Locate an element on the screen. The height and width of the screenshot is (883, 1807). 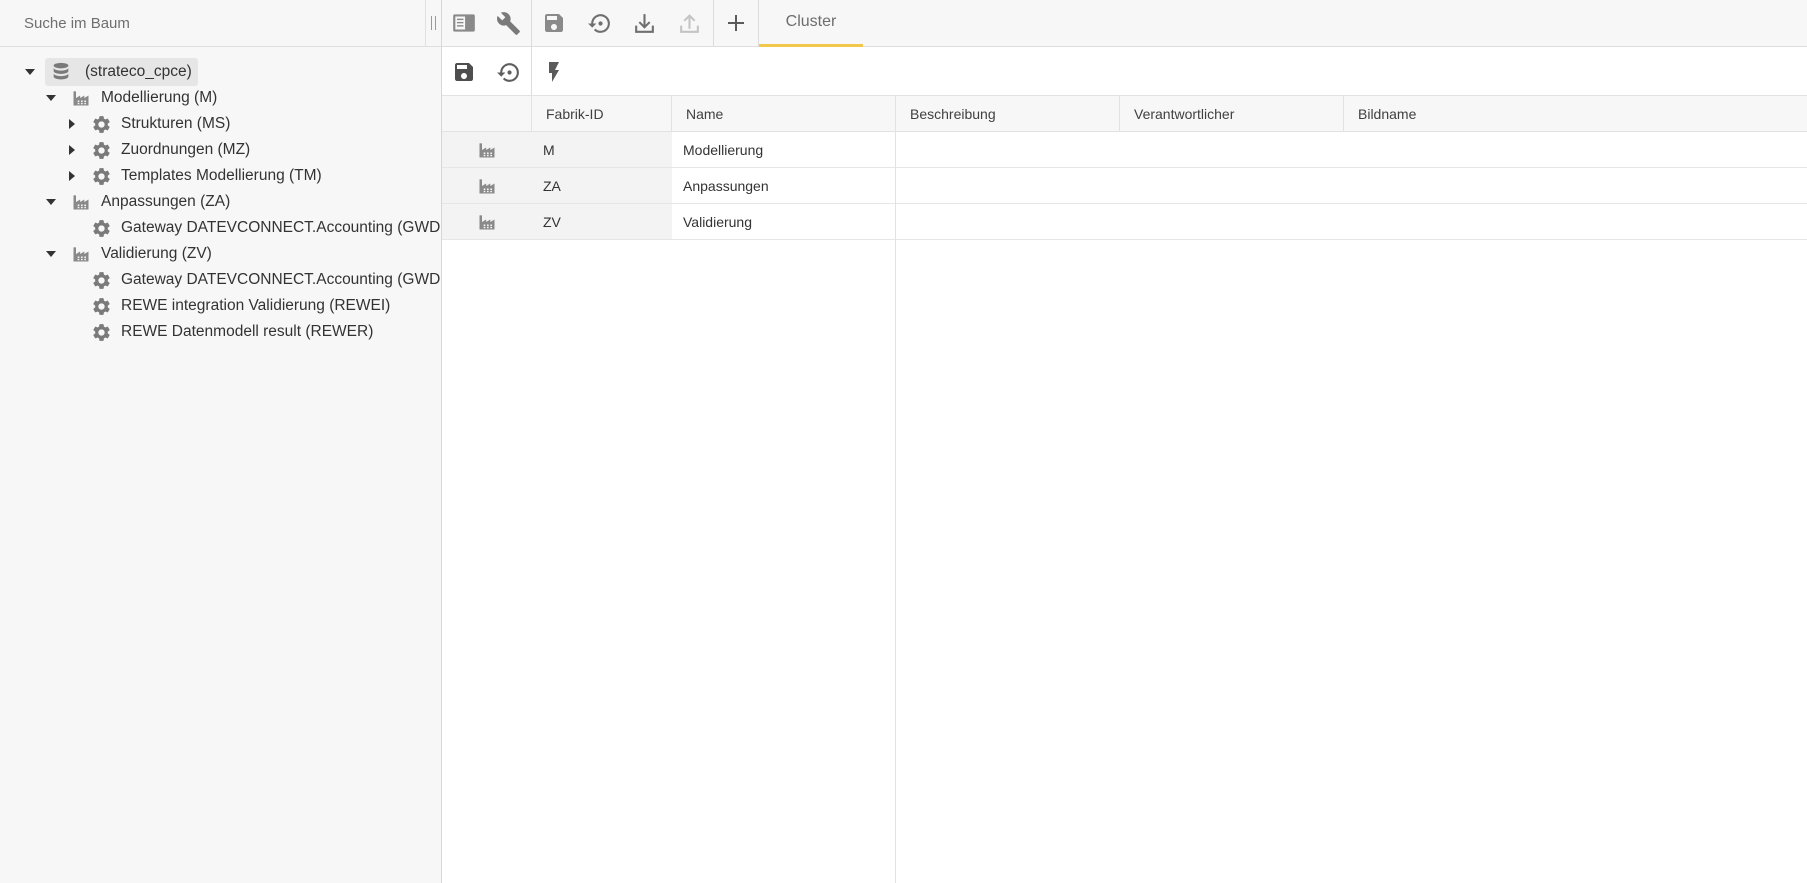
grid-restore-button is located at coordinates (508, 72).